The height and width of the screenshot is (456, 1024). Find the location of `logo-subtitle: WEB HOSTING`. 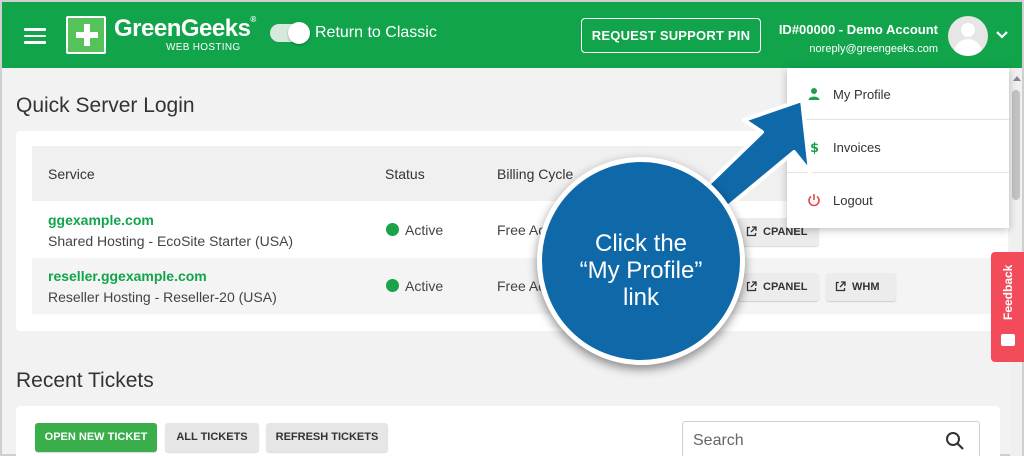

logo-subtitle: WEB HOSTING is located at coordinates (203, 47).